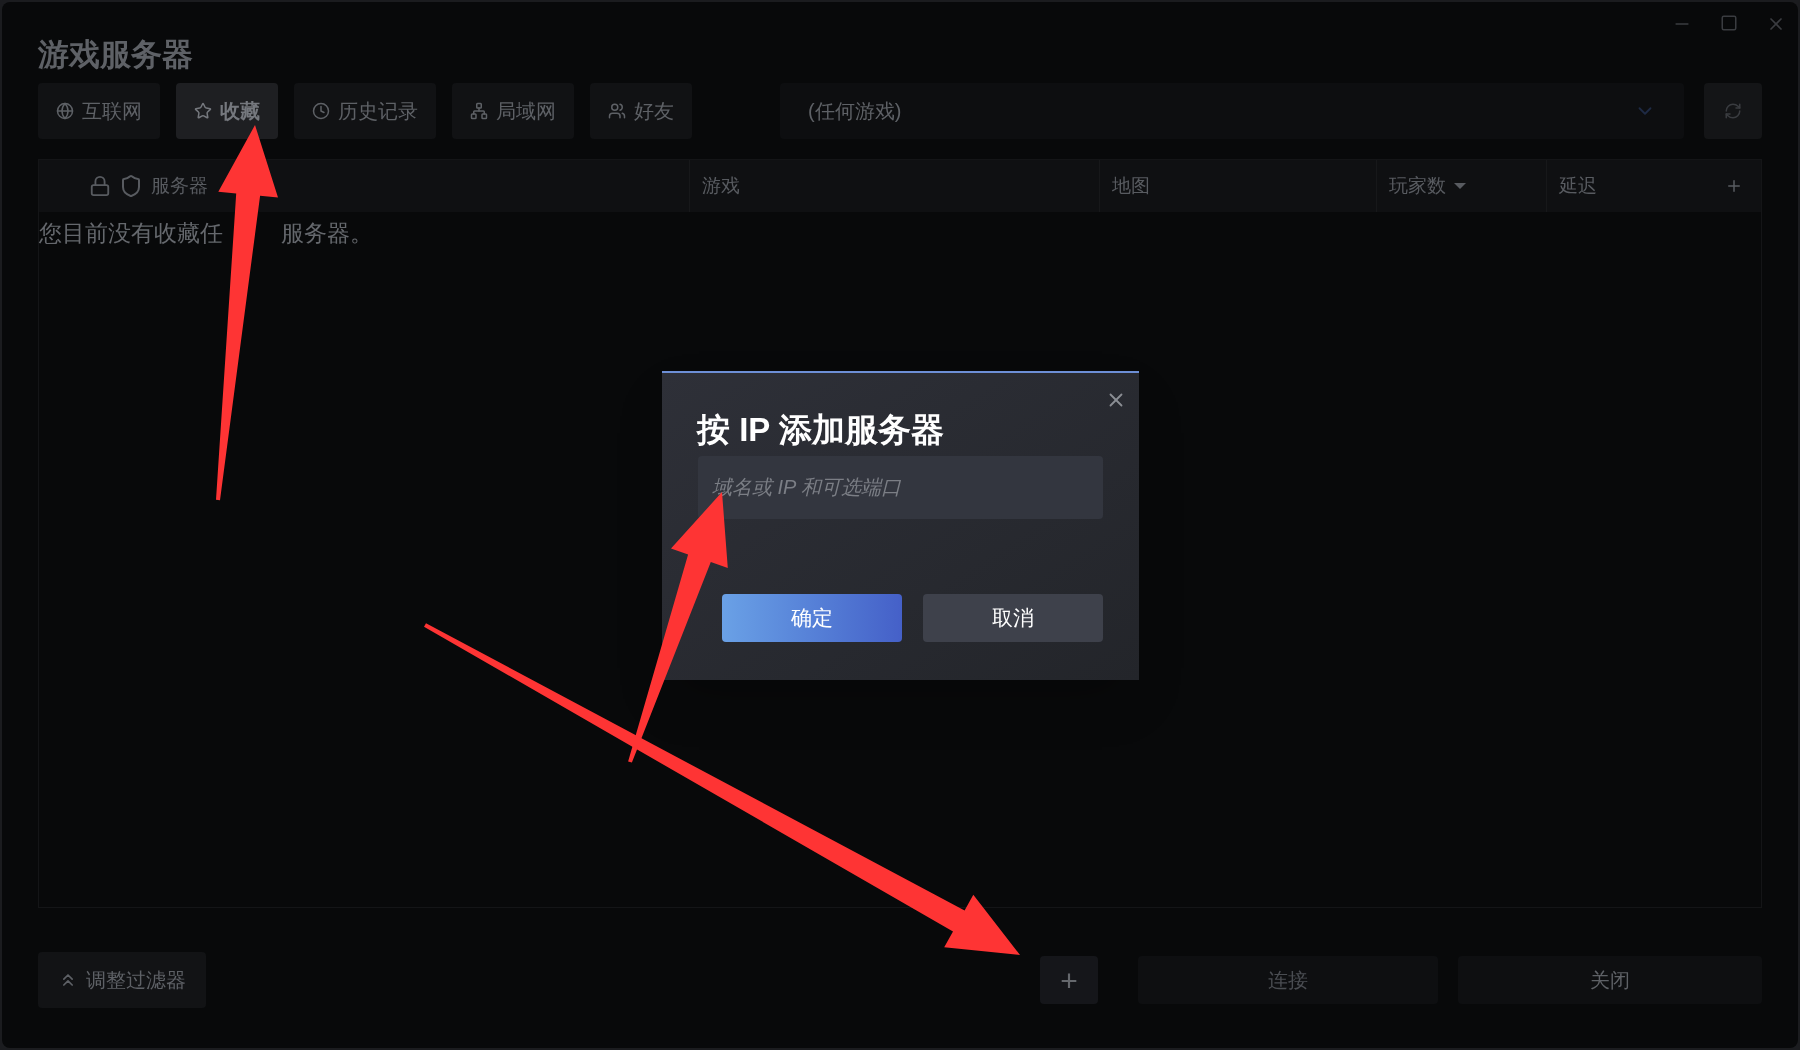 The width and height of the screenshot is (1800, 1050). I want to click on filter-button: 调整过滤器, so click(122, 980).